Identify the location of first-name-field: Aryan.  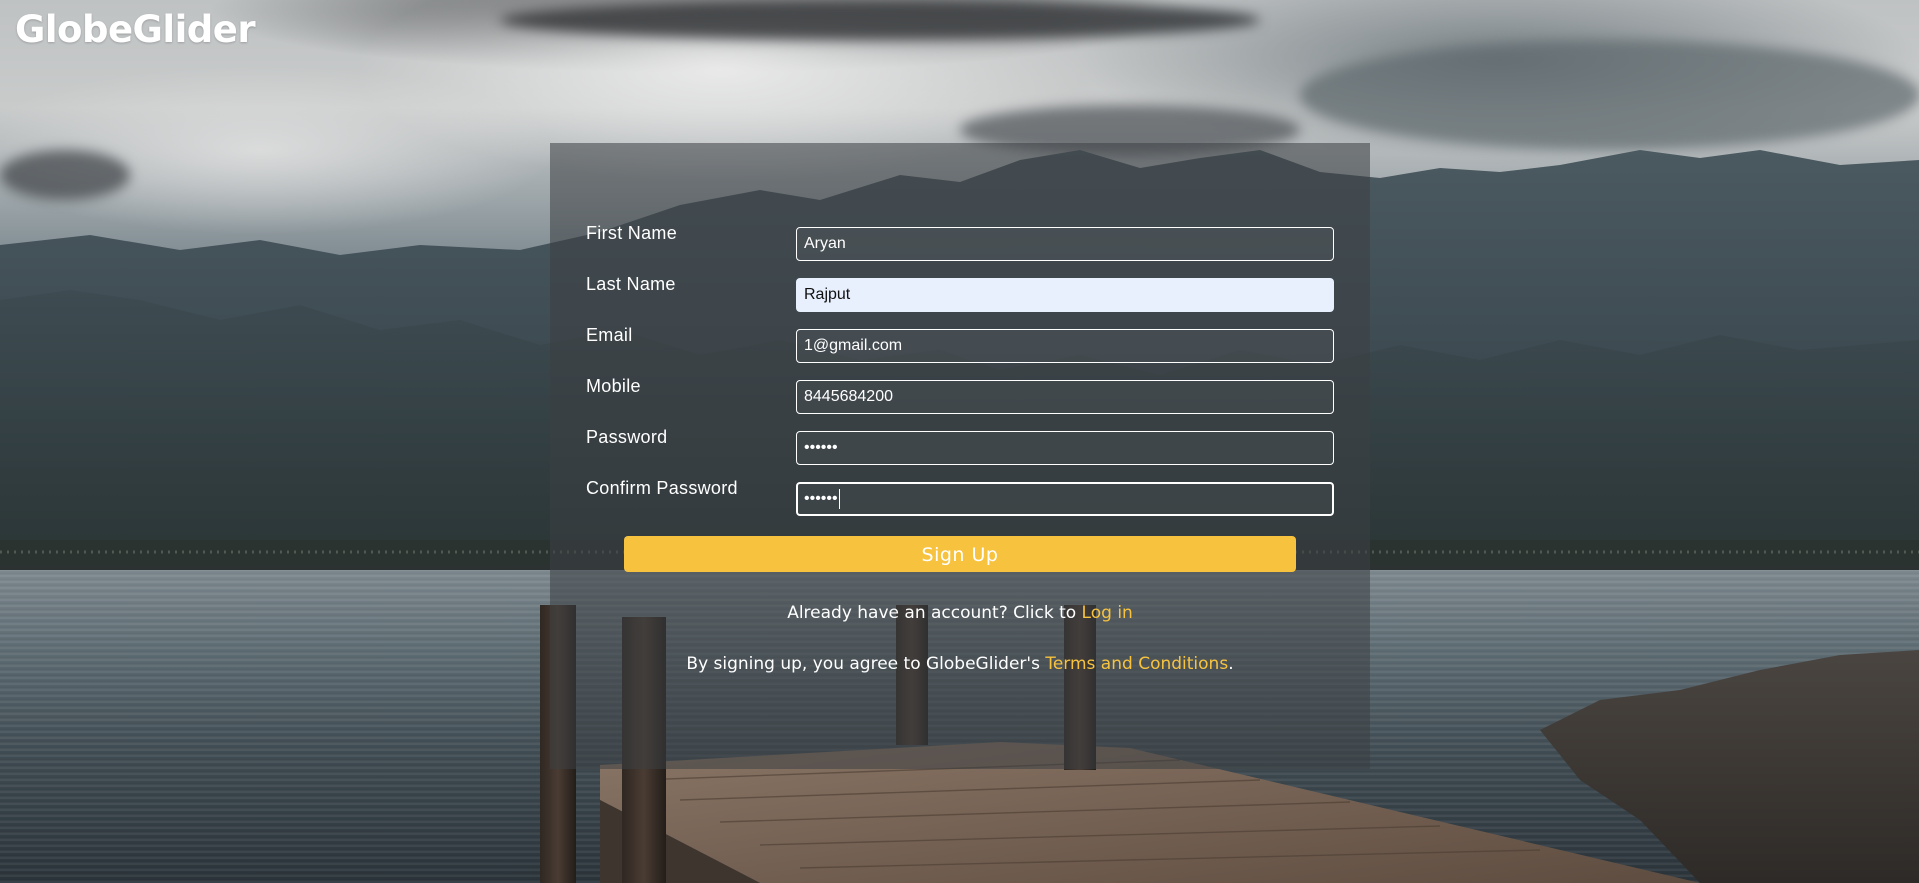
(1065, 244).